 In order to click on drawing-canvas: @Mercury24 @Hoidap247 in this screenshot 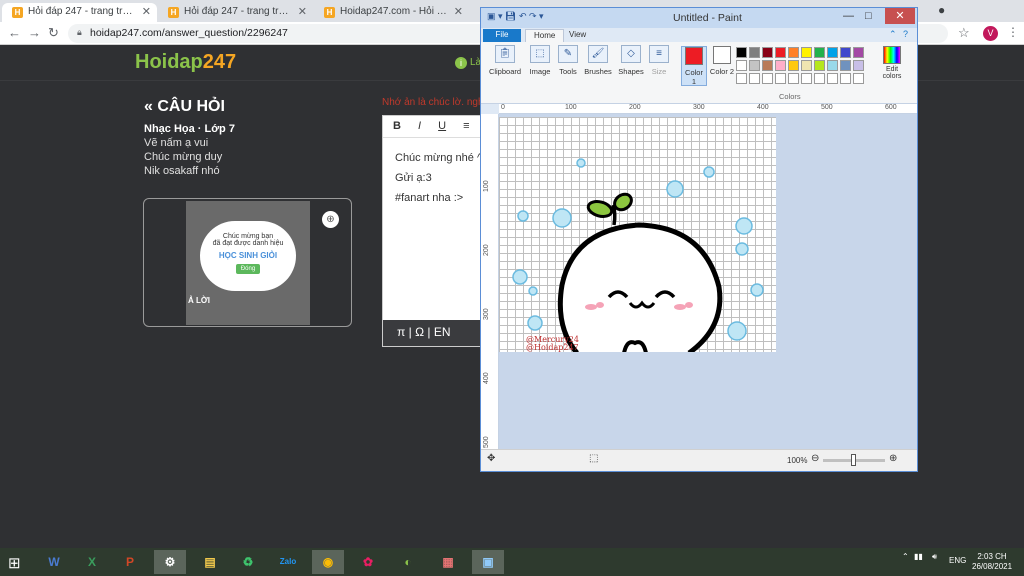, I will do `click(637, 234)`.